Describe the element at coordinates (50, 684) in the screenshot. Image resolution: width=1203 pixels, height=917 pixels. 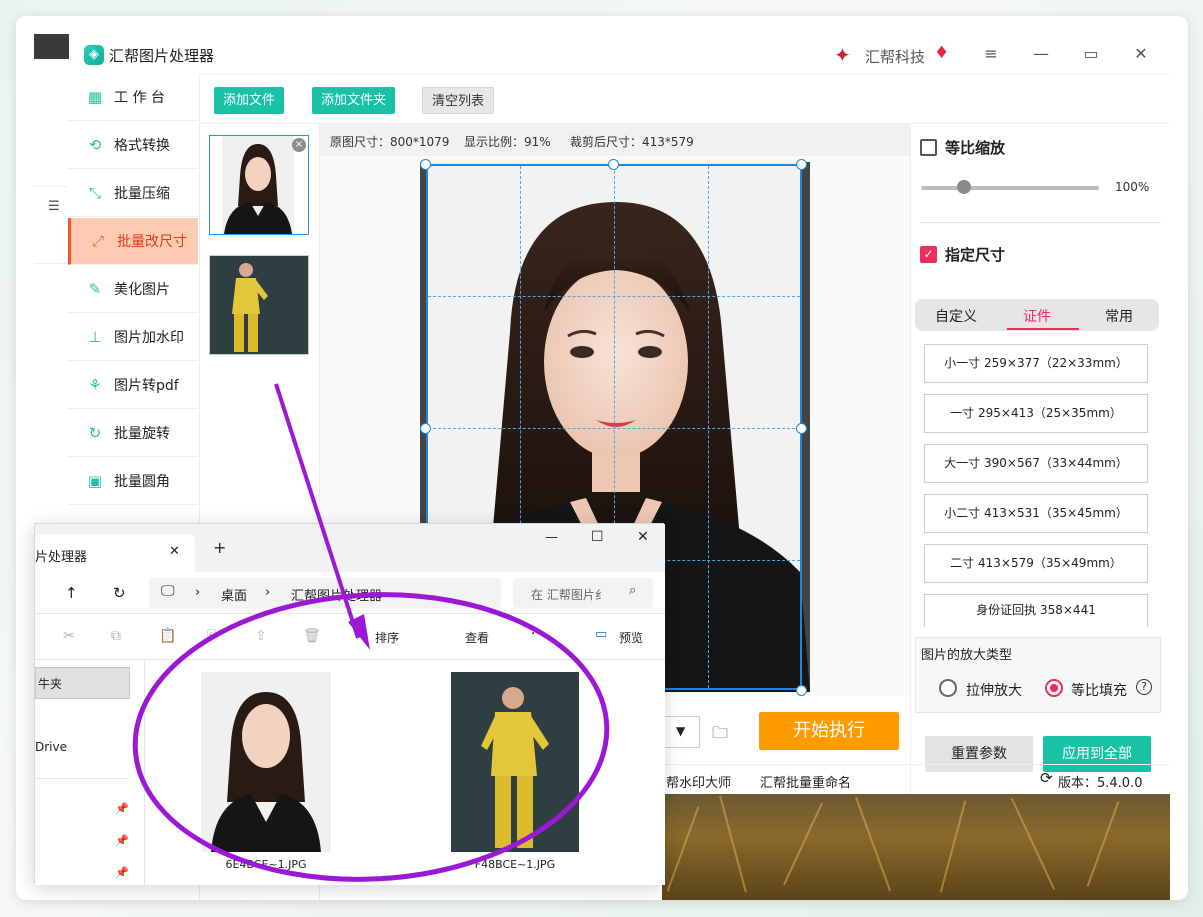
I see `nav-item-label: 牛夹` at that location.